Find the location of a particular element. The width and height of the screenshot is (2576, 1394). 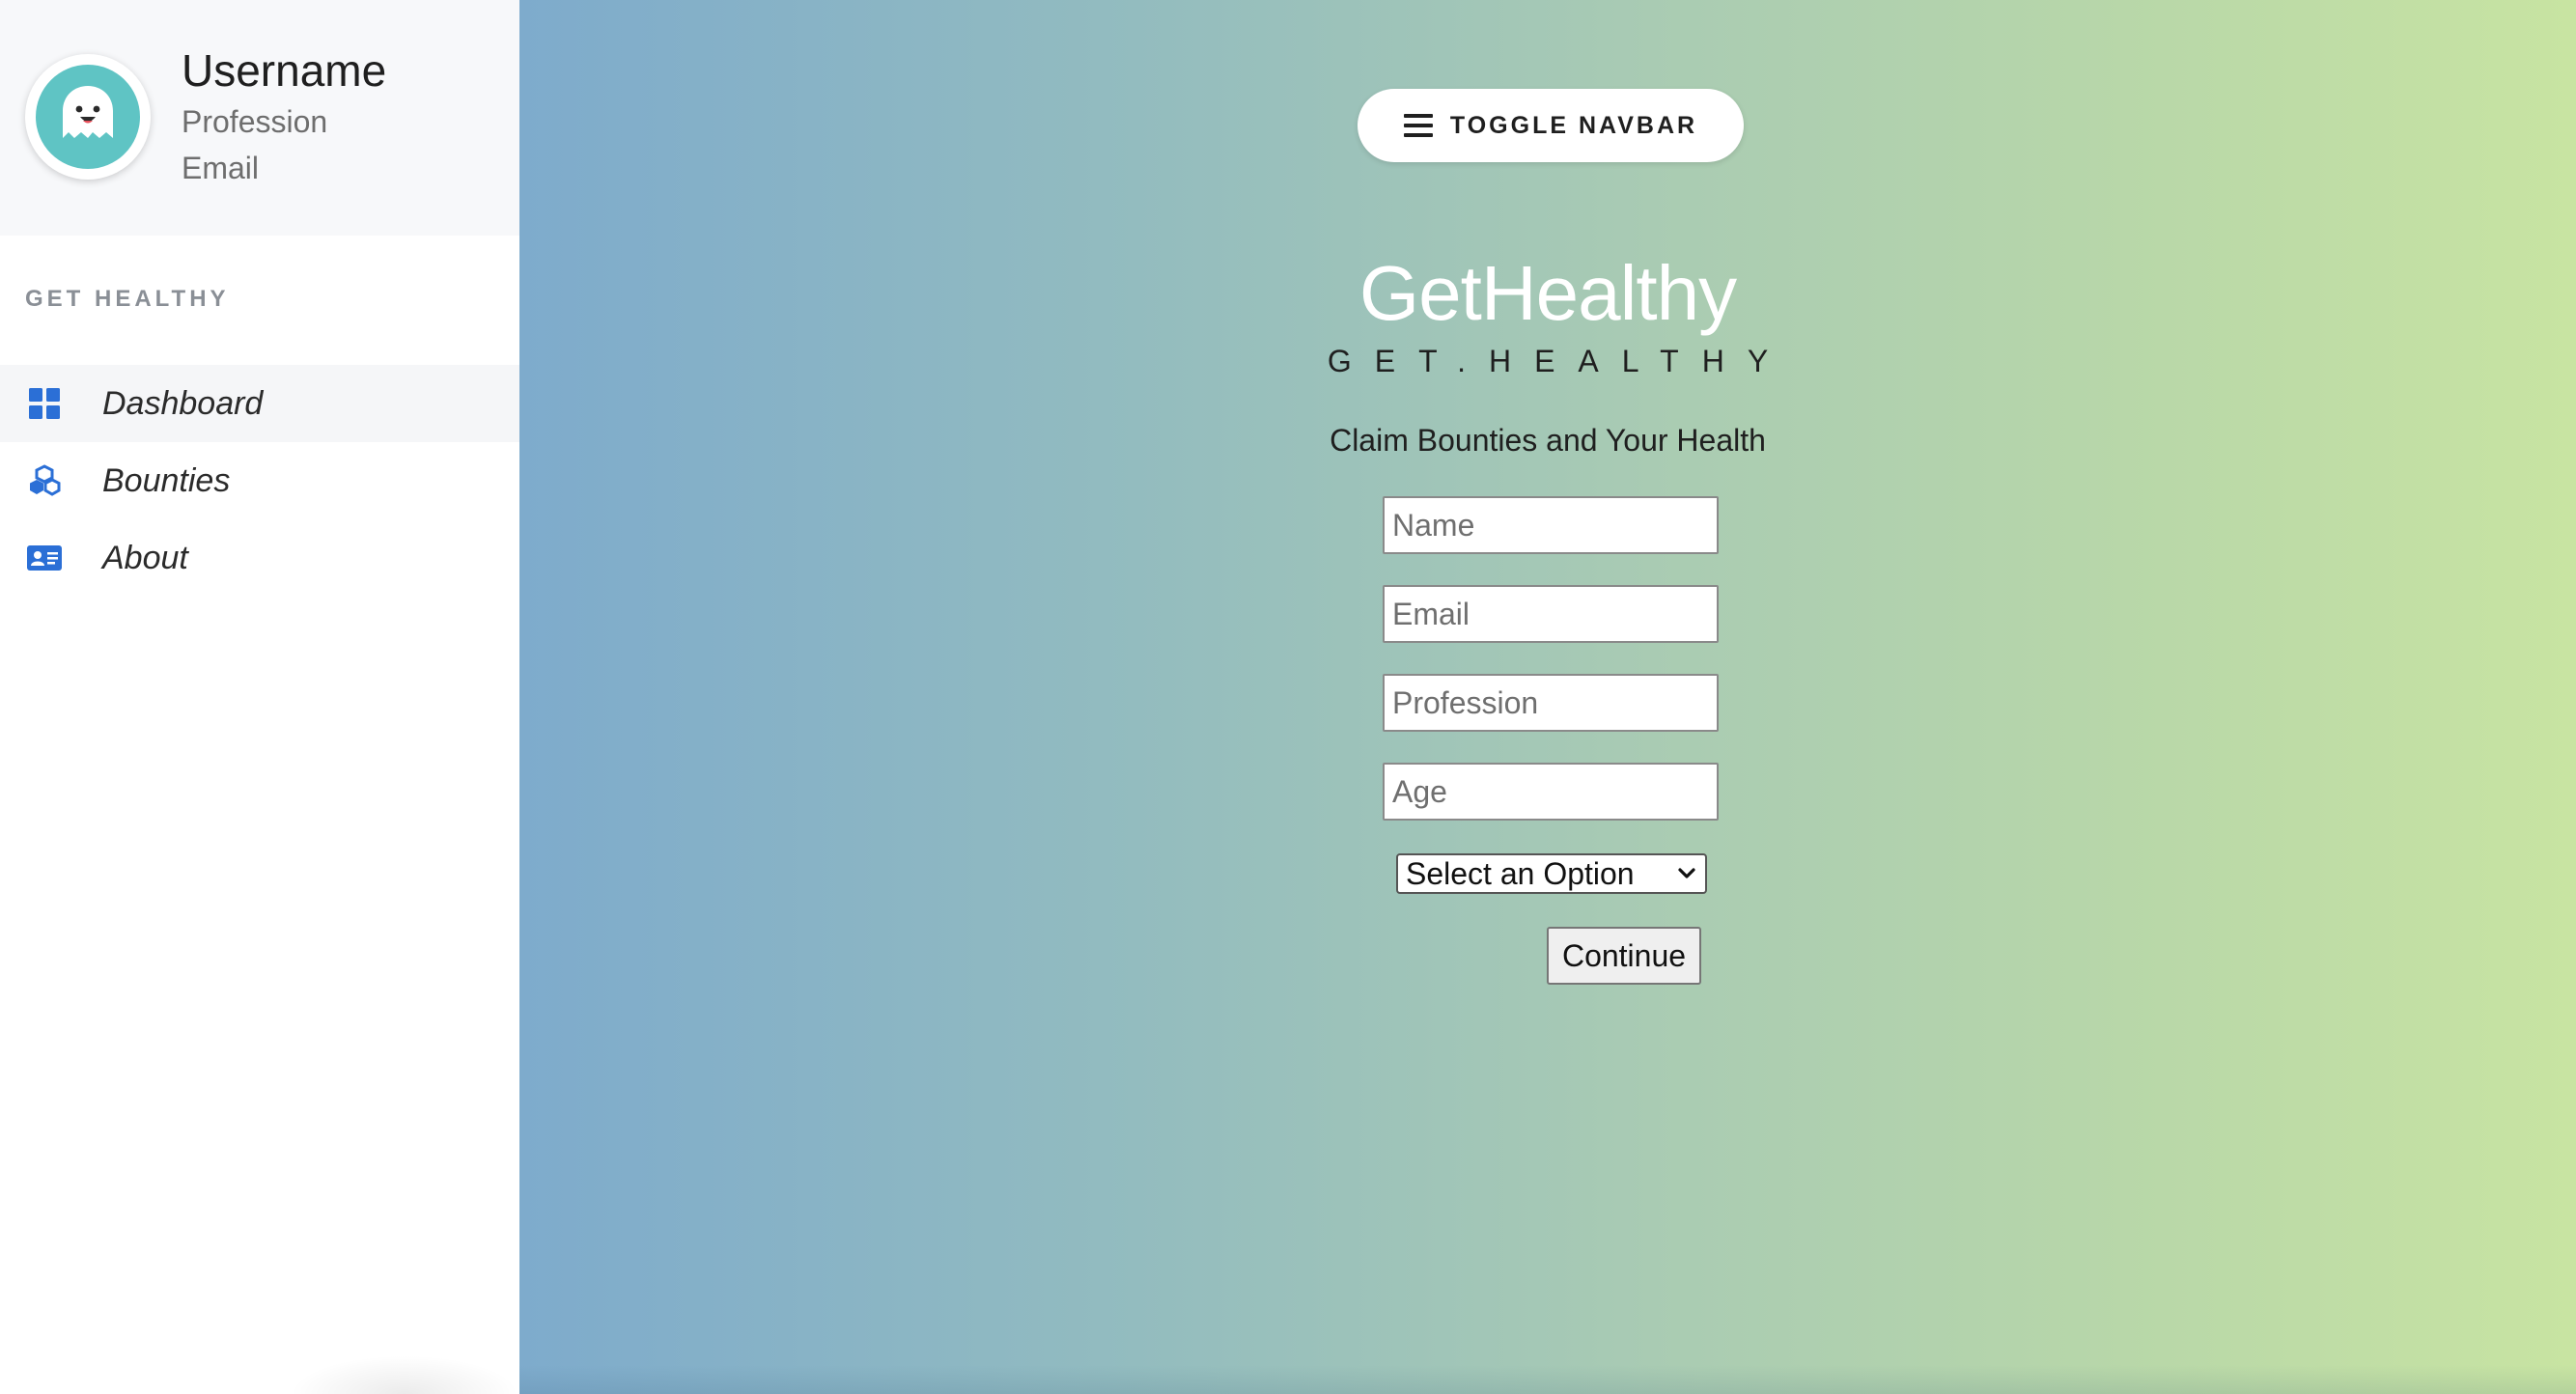

profile-username: Username is located at coordinates (285, 70).